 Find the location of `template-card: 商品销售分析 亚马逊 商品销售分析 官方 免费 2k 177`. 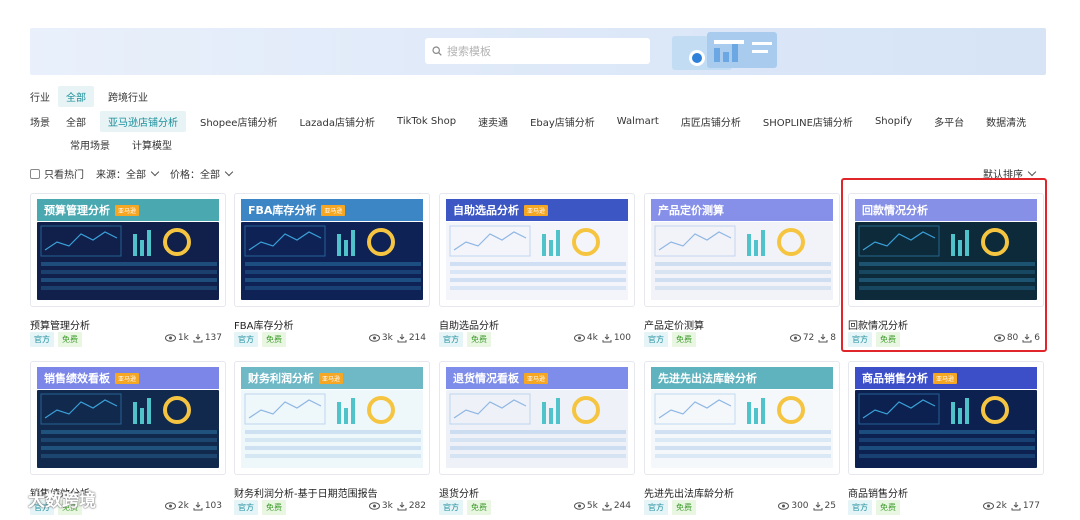

template-card: 商品销售分析 亚马逊 商品销售分析 官方 免费 2k 177 is located at coordinates (946, 440).